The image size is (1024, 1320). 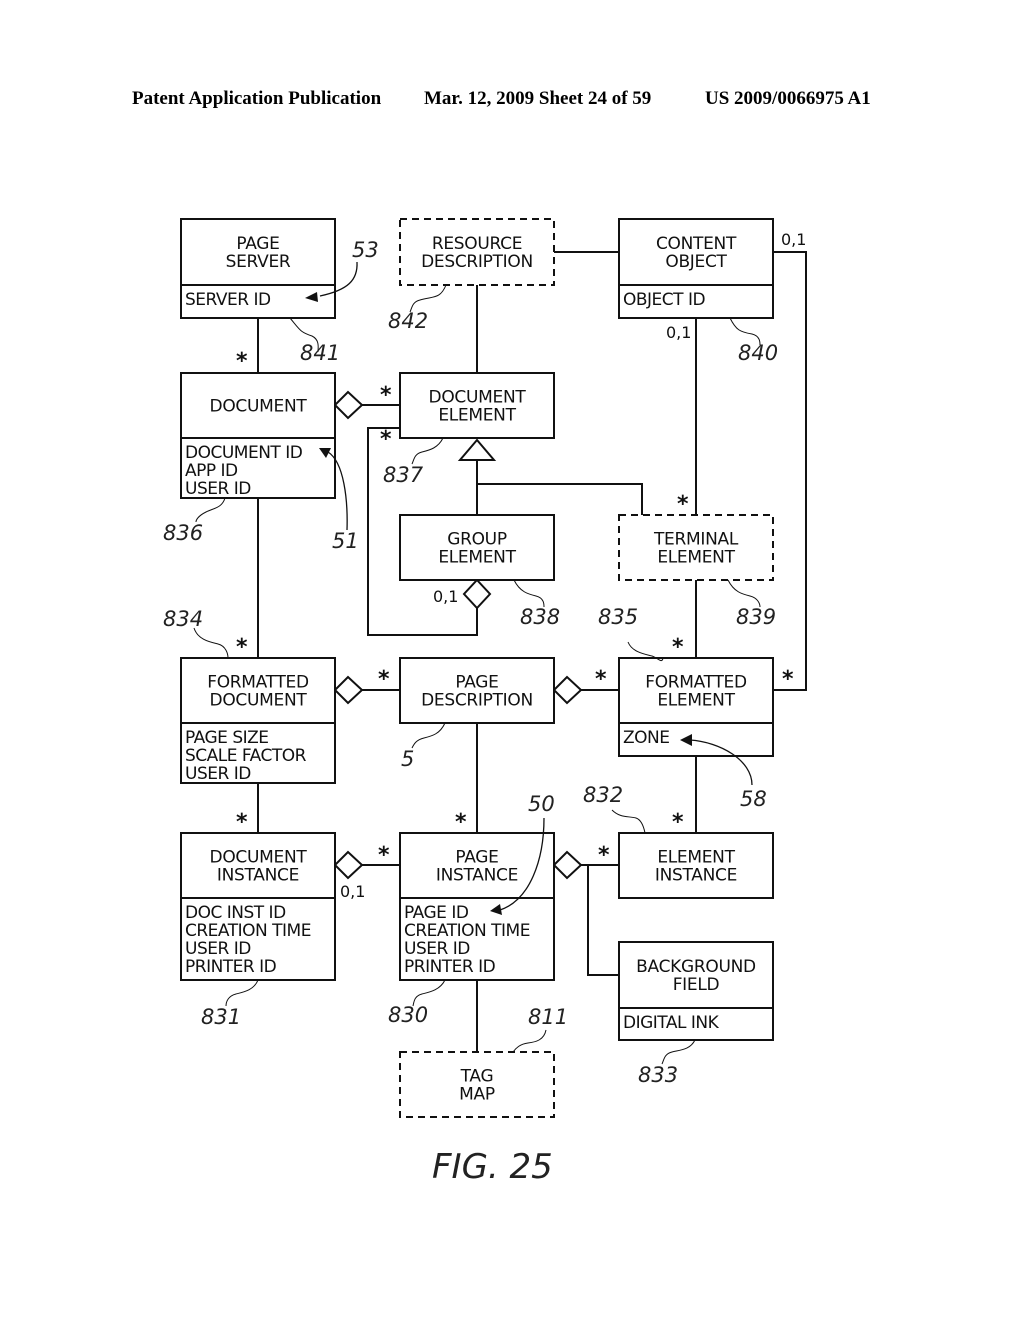 What do you see at coordinates (476, 858) in the screenshot?
I see `page-instance-title-line: PAGE` at bounding box center [476, 858].